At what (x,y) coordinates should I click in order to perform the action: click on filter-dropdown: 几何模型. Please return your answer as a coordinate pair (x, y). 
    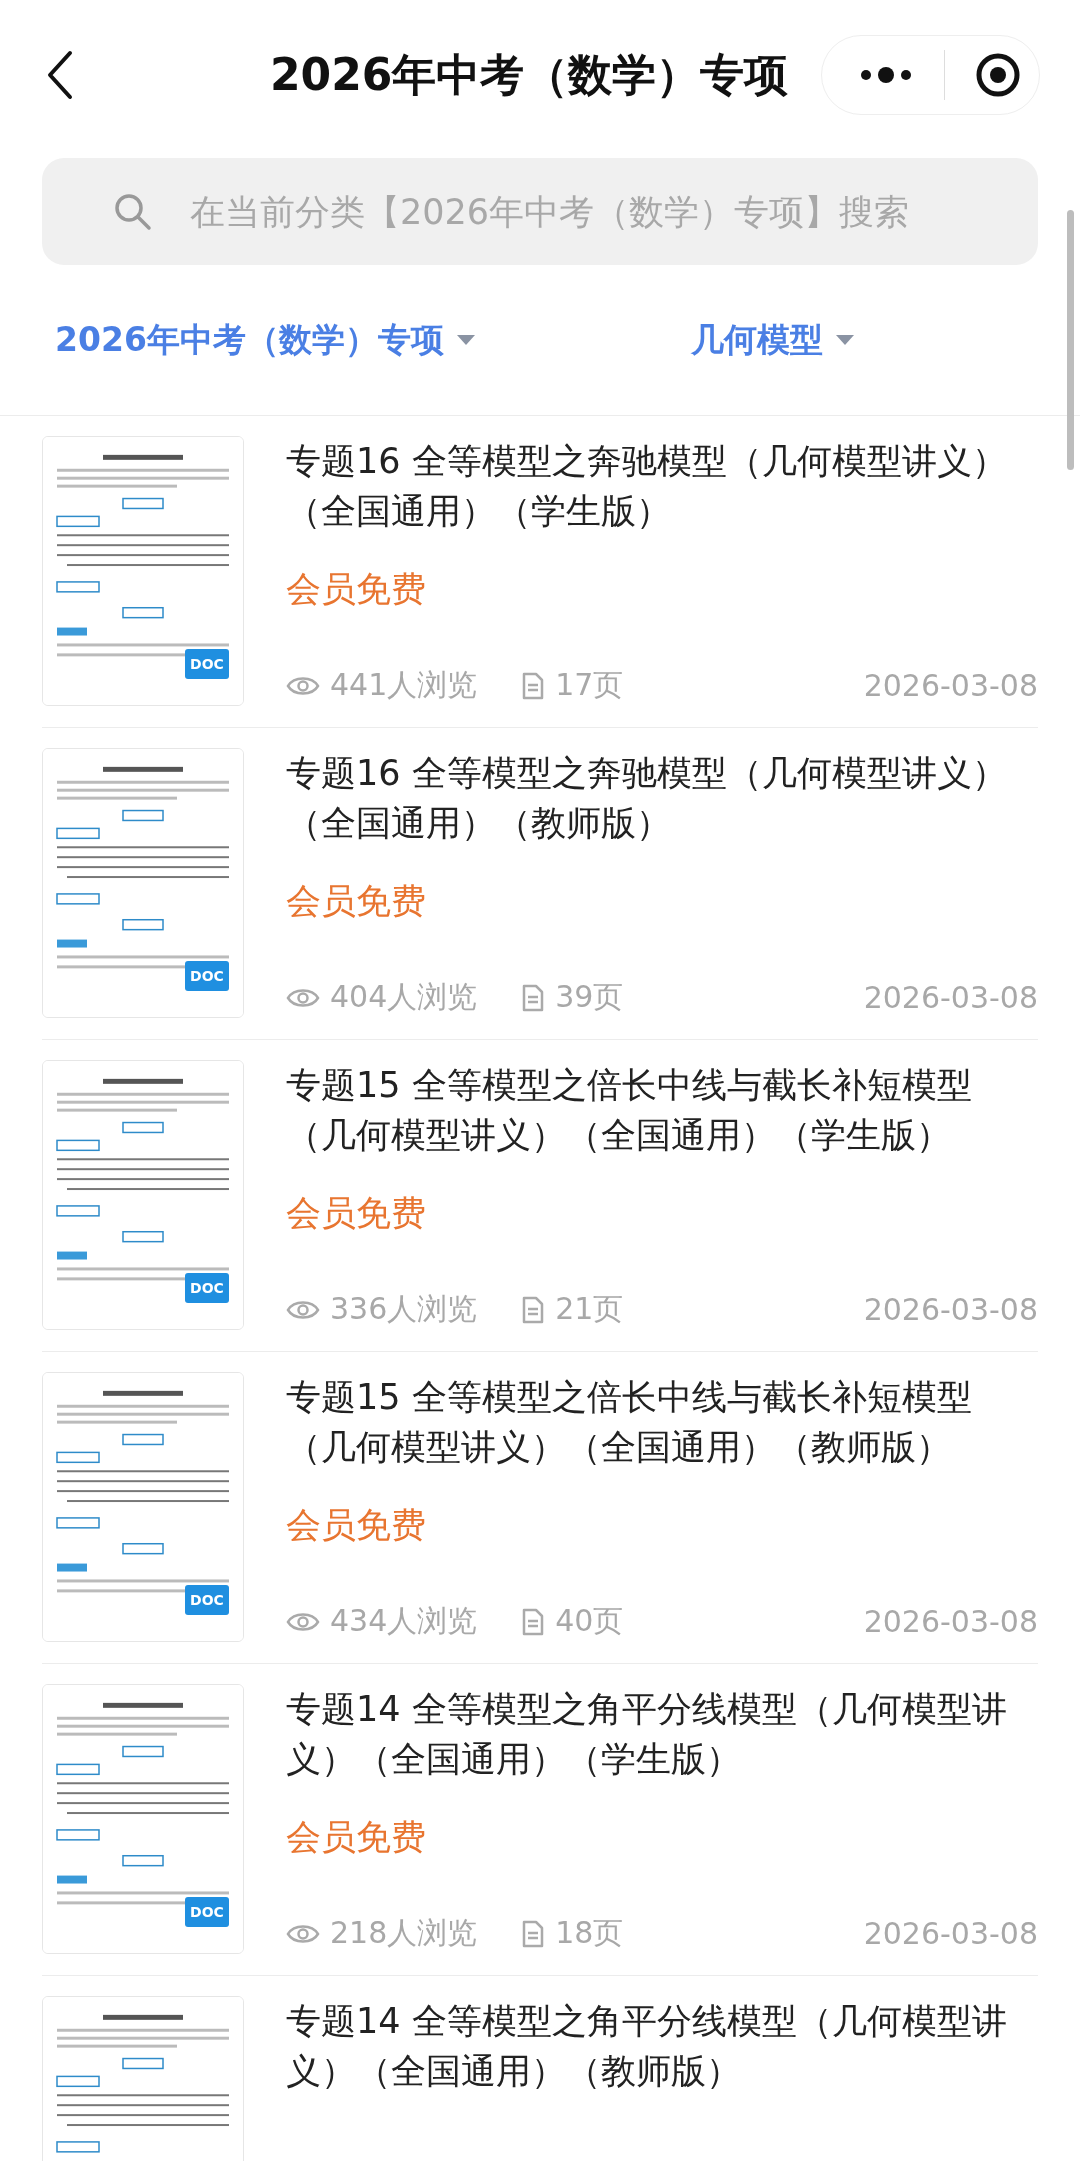
    Looking at the image, I should click on (772, 340).